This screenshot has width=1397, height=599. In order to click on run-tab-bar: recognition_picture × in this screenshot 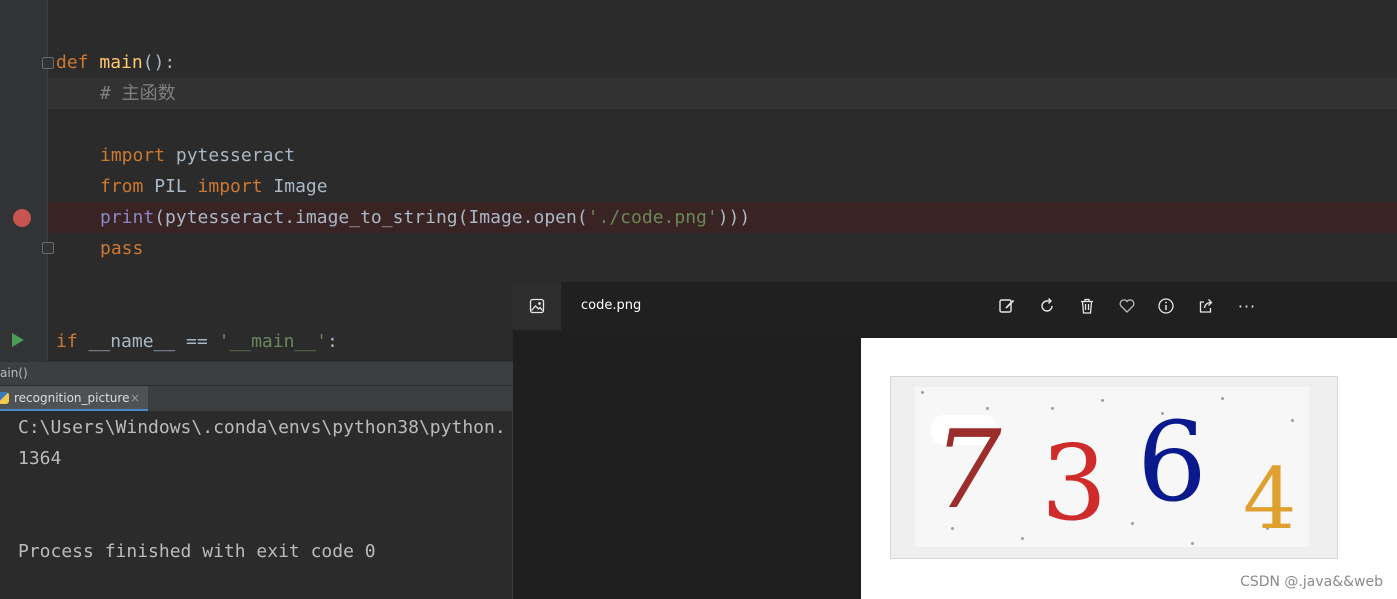, I will do `click(256, 398)`.